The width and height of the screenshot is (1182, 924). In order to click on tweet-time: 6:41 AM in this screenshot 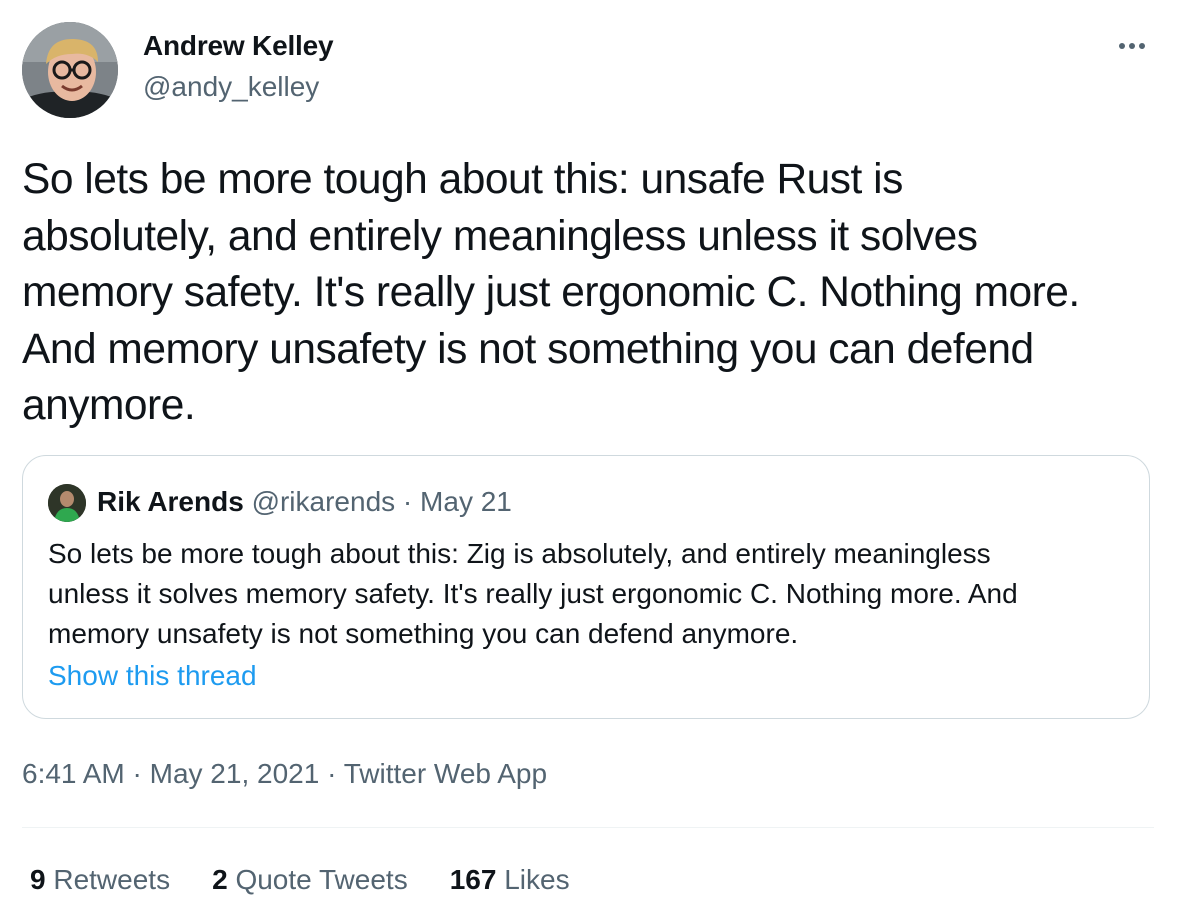, I will do `click(73, 773)`.